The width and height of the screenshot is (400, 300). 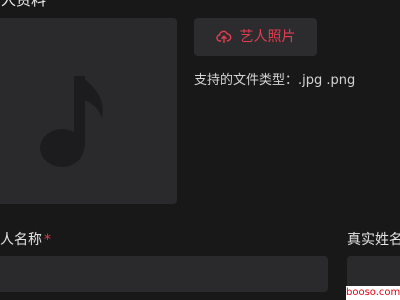 What do you see at coordinates (267, 37) in the screenshot?
I see `upload-button-label: 艺人照片` at bounding box center [267, 37].